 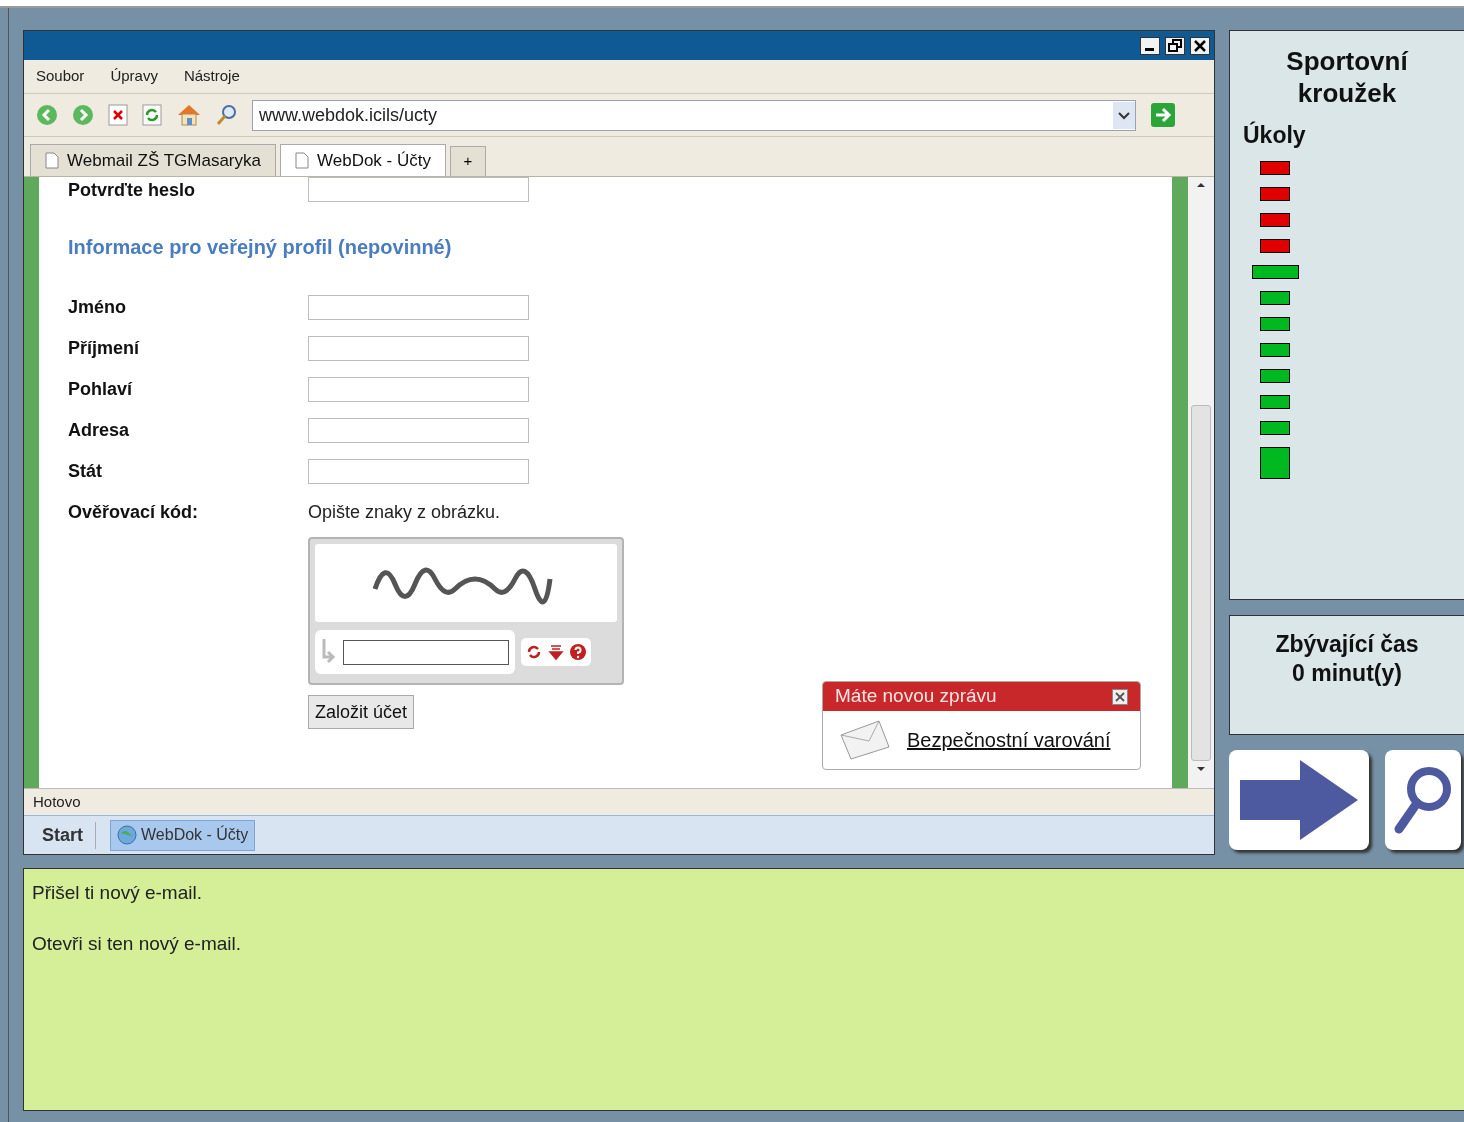 I want to click on notification-title: Máte novou zprávu, so click(x=916, y=696).